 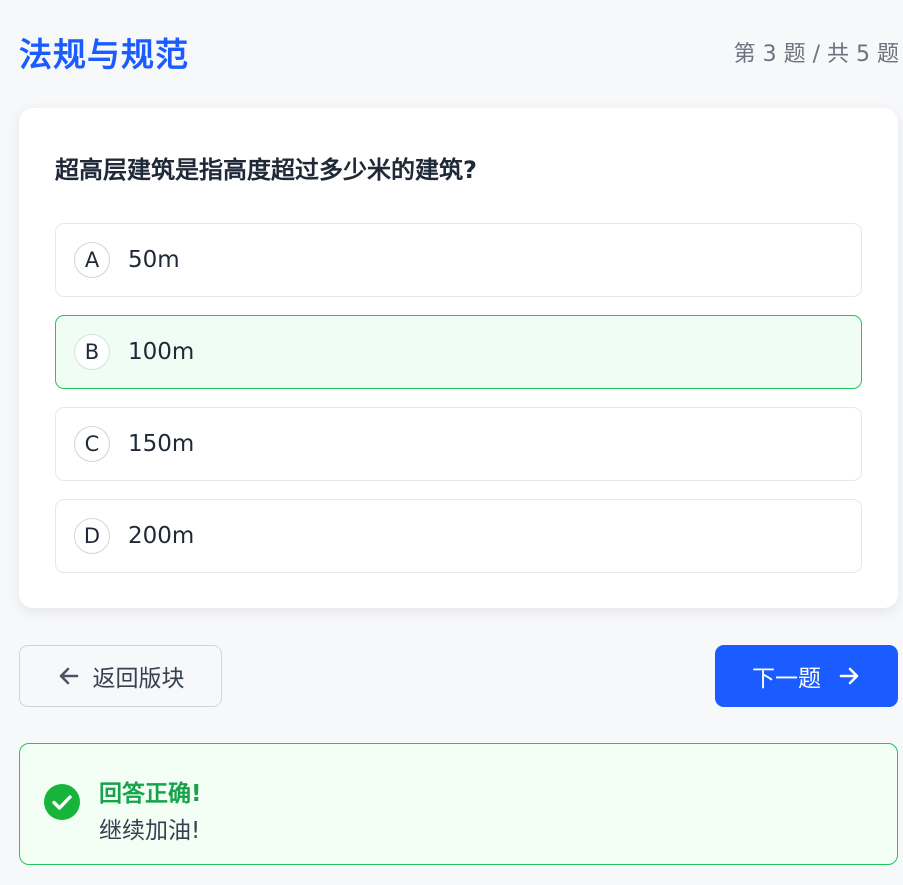 I want to click on next-button-label: 下一题, so click(x=786, y=679).